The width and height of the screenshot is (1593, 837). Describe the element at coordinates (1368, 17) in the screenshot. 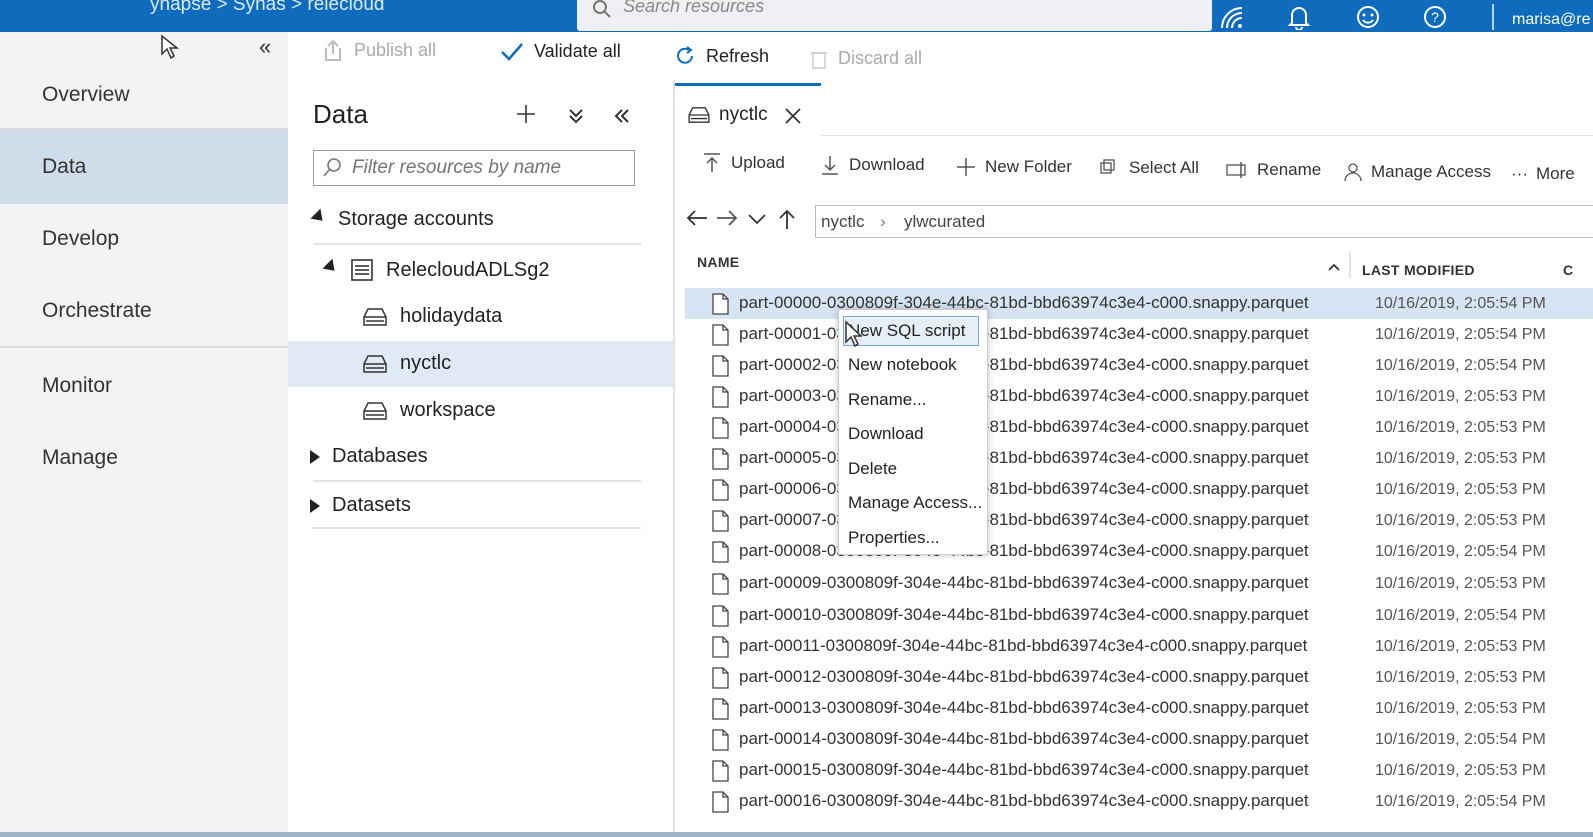

I see `smiley-icon` at that location.